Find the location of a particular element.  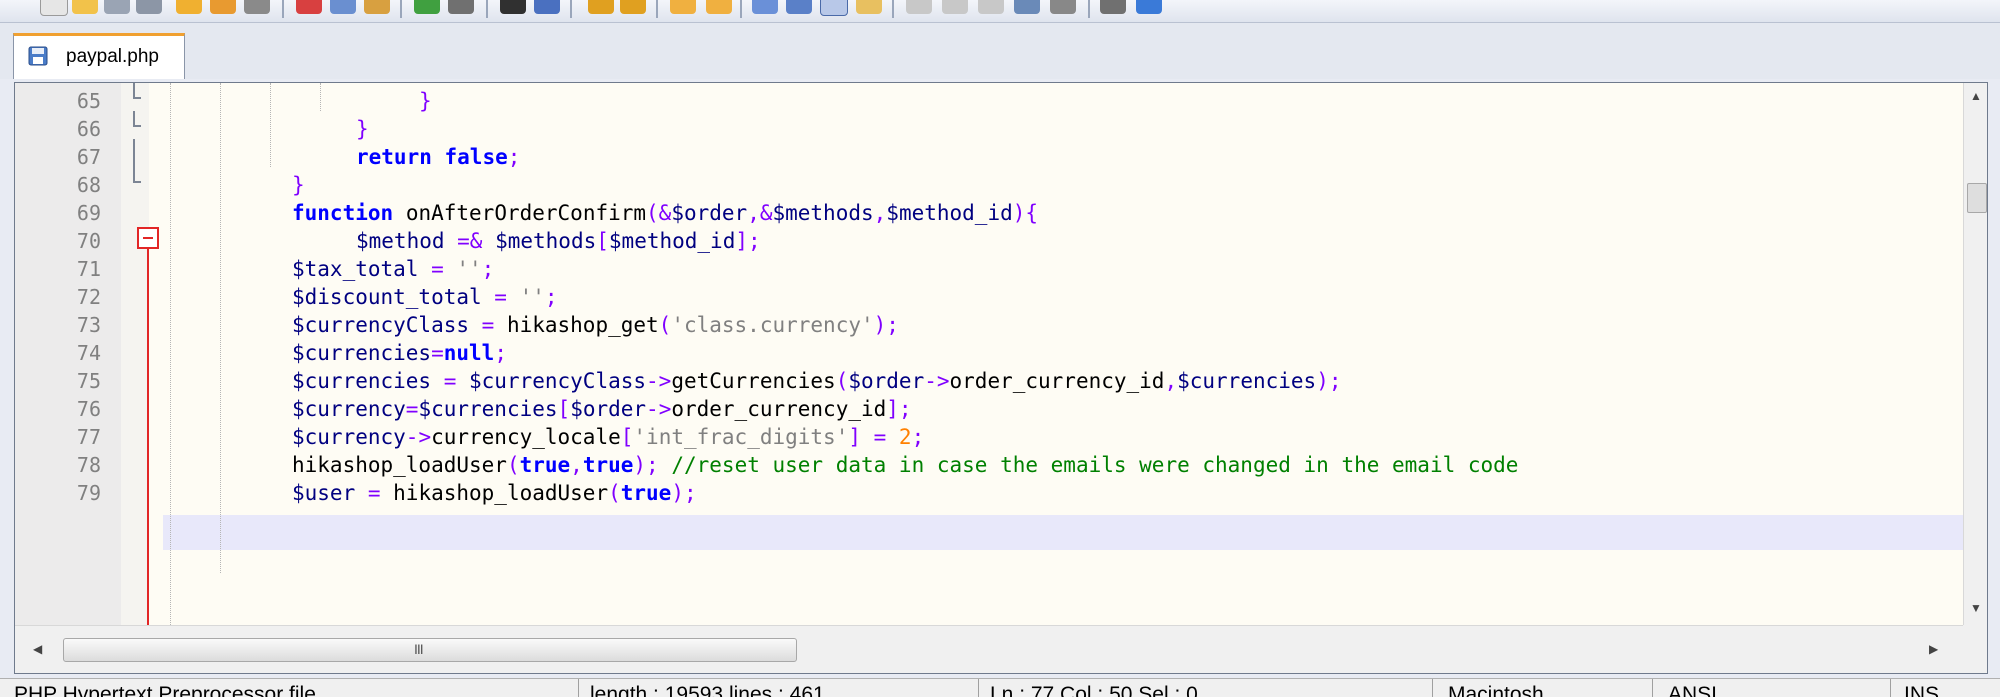

scroll-grip: III is located at coordinates (419, 649).